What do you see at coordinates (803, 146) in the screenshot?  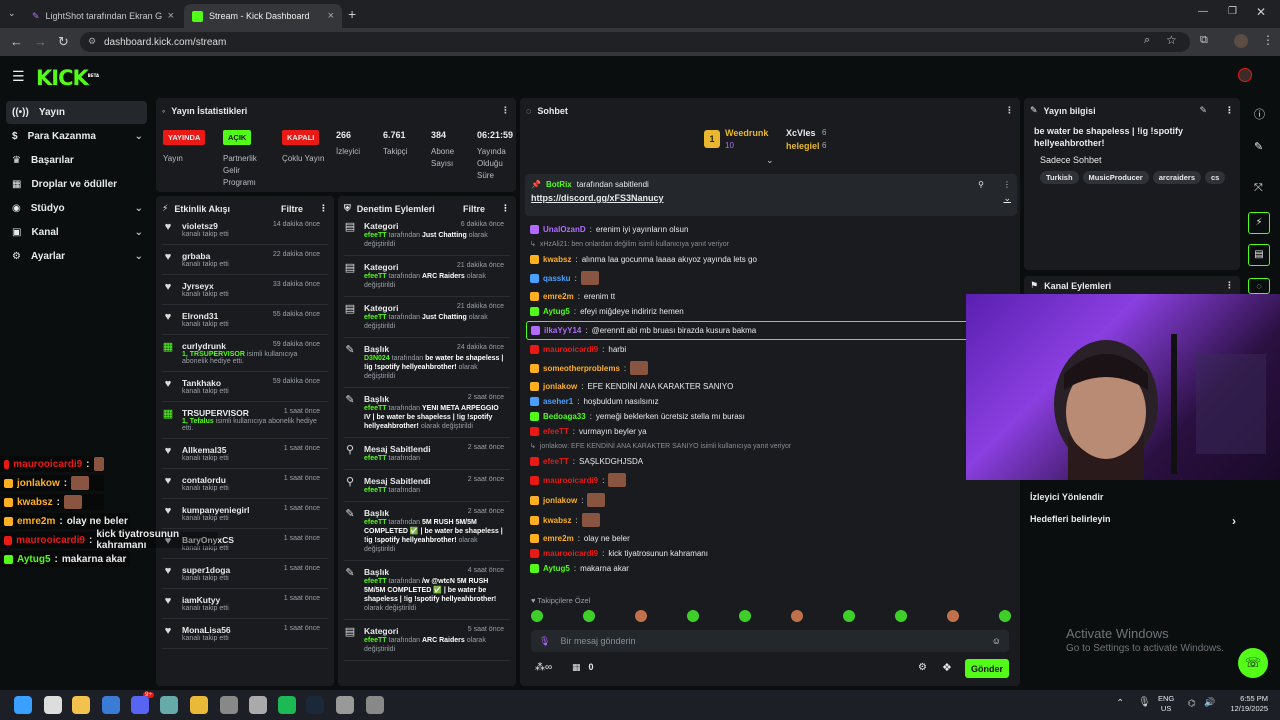 I see `top-user-3: helegiel` at bounding box center [803, 146].